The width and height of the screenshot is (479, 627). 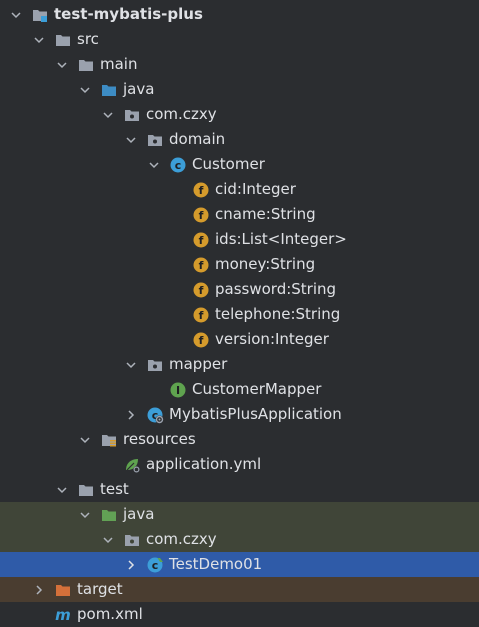 I want to click on class-icon: c, so click(x=178, y=165).